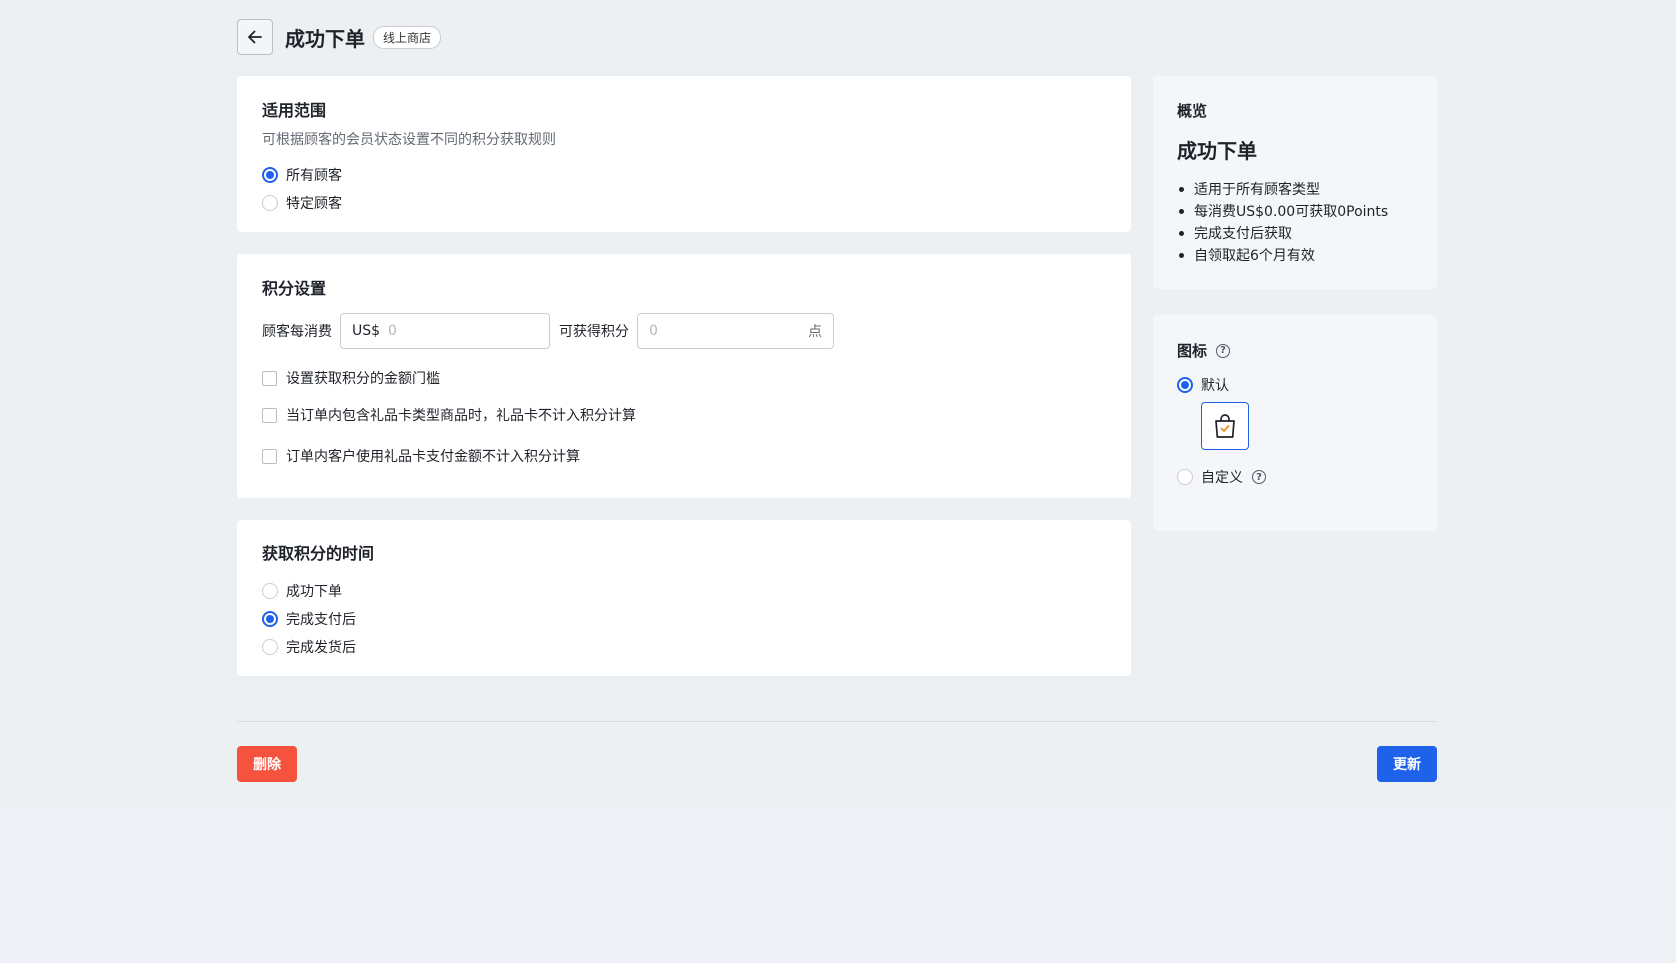 The width and height of the screenshot is (1676, 963). I want to click on overview-item: 每消费US$0.00可获取0Points, so click(1295, 211).